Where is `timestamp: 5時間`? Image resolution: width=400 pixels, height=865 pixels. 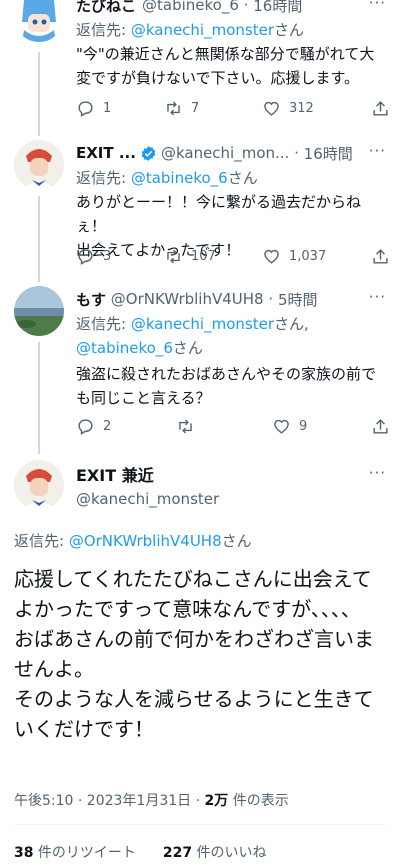
timestamp: 5時間 is located at coordinates (298, 299).